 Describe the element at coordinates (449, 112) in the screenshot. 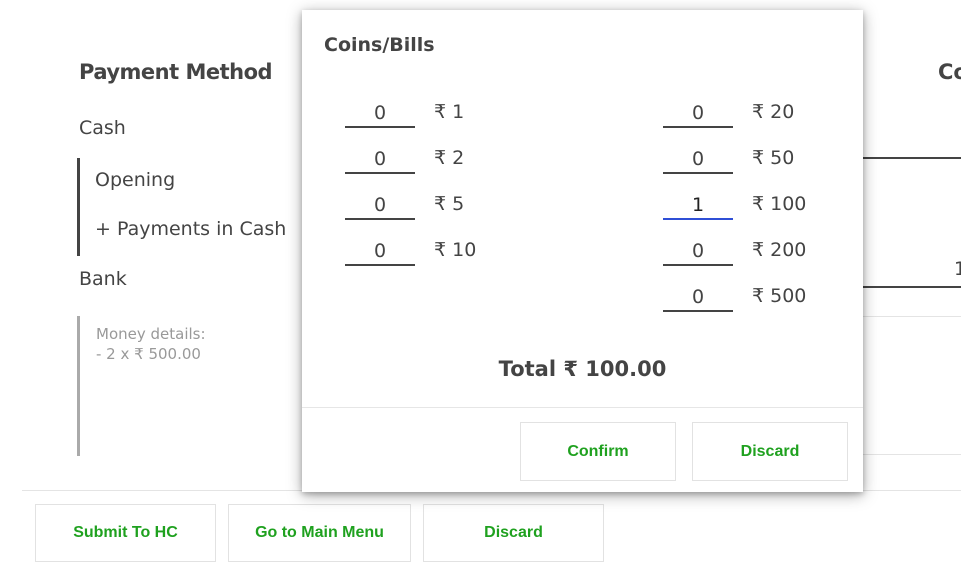

I see `denomination-label: ₹ 1` at that location.